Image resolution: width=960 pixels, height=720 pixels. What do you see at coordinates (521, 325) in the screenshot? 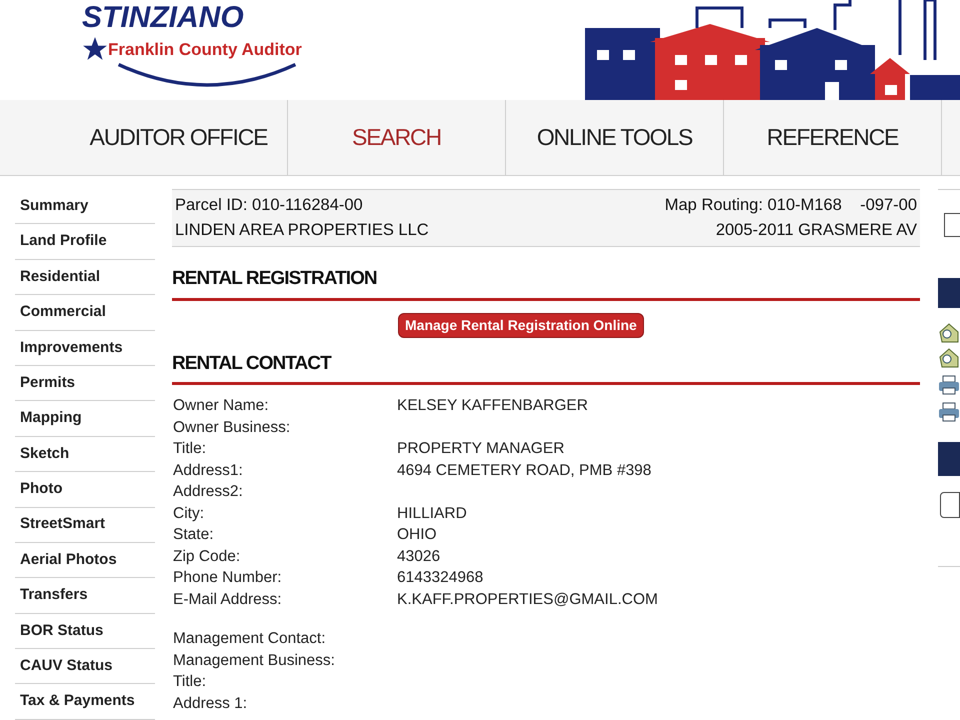
I see `manage-registration-button: Manage Rental Registration Online` at bounding box center [521, 325].